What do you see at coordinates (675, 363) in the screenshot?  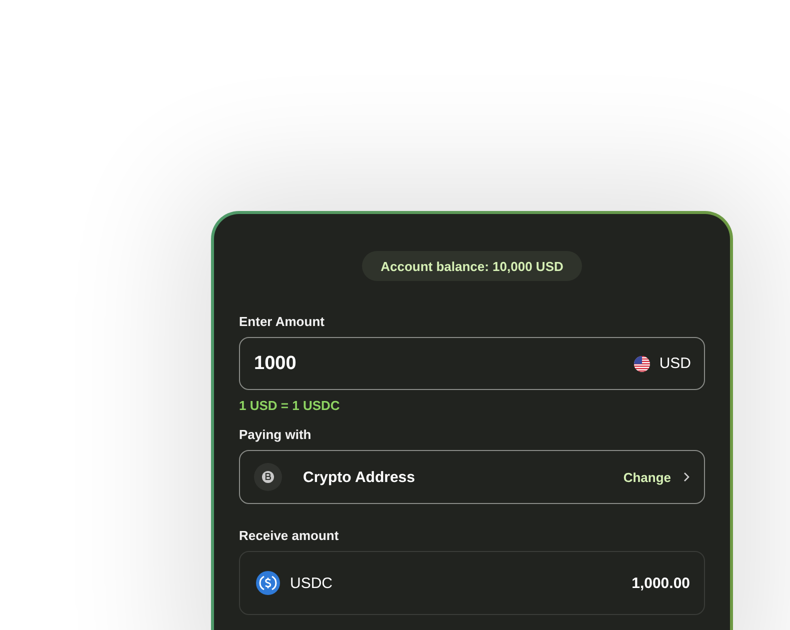 I see `currency-label: USD` at bounding box center [675, 363].